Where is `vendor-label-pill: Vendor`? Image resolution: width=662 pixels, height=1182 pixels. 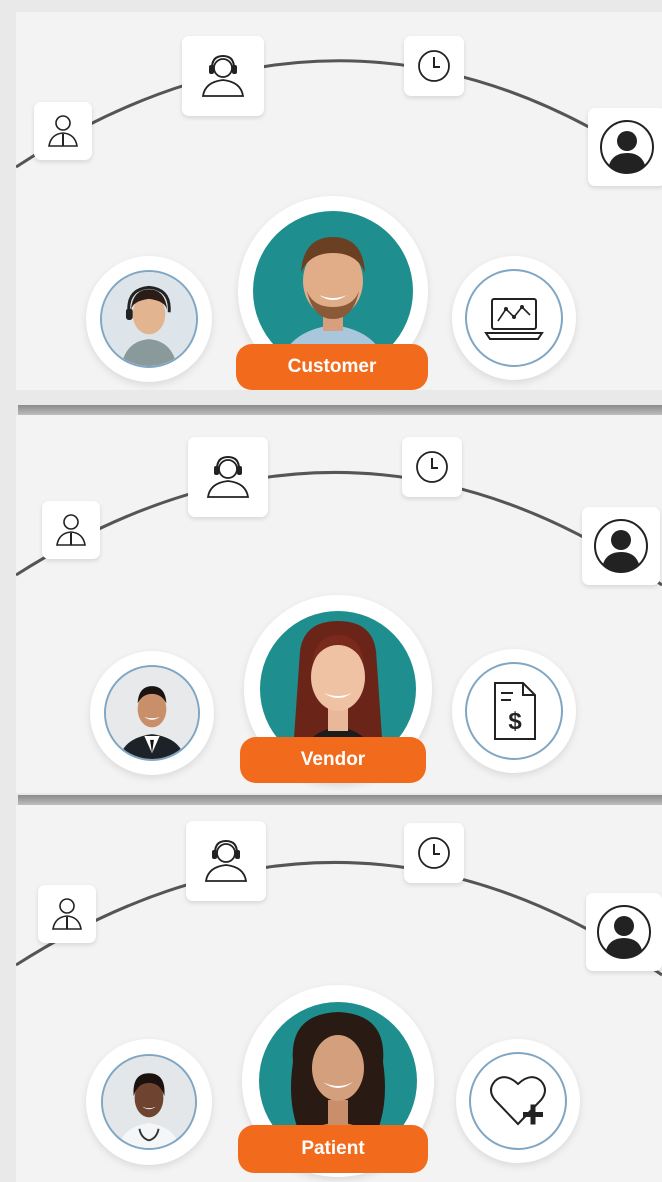 vendor-label-pill: Vendor is located at coordinates (333, 760).